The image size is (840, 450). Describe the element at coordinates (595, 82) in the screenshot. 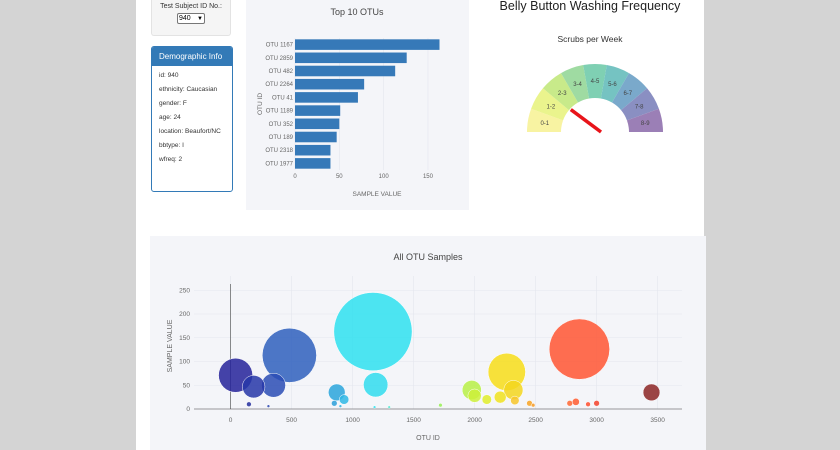

I see `gauge-segment-label: 4-5` at that location.